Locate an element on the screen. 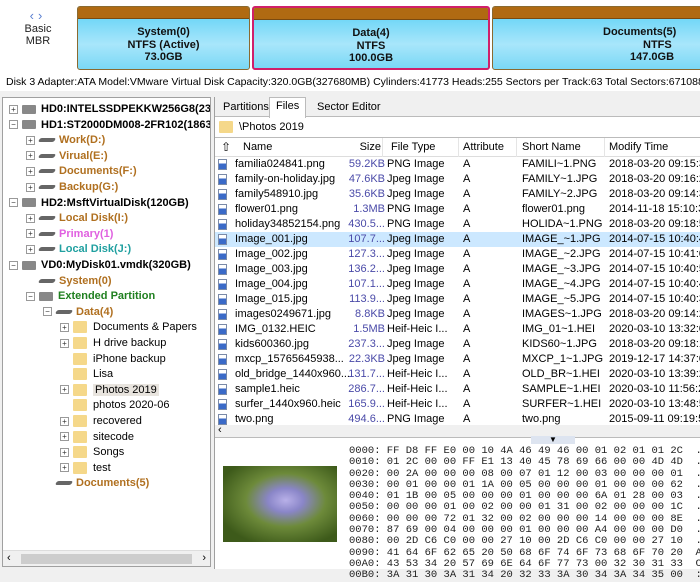 Image resolution: width=700 pixels, height=582 pixels. partition-data: Data(4) NTFS 100.0GB is located at coordinates (371, 38).